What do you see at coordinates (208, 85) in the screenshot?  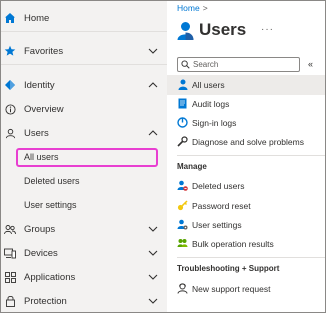 I see `menu-item-label: All users` at bounding box center [208, 85].